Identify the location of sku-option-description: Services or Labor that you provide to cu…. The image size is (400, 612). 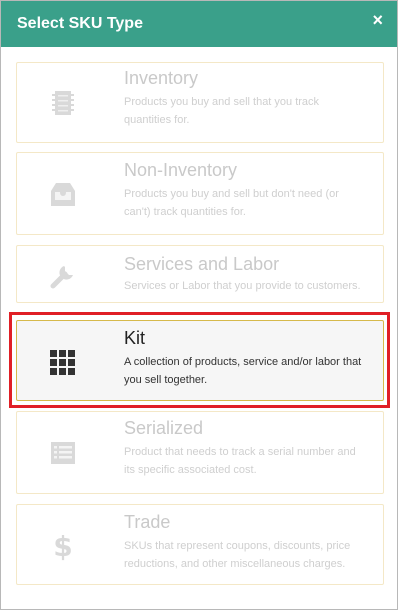
(242, 286).